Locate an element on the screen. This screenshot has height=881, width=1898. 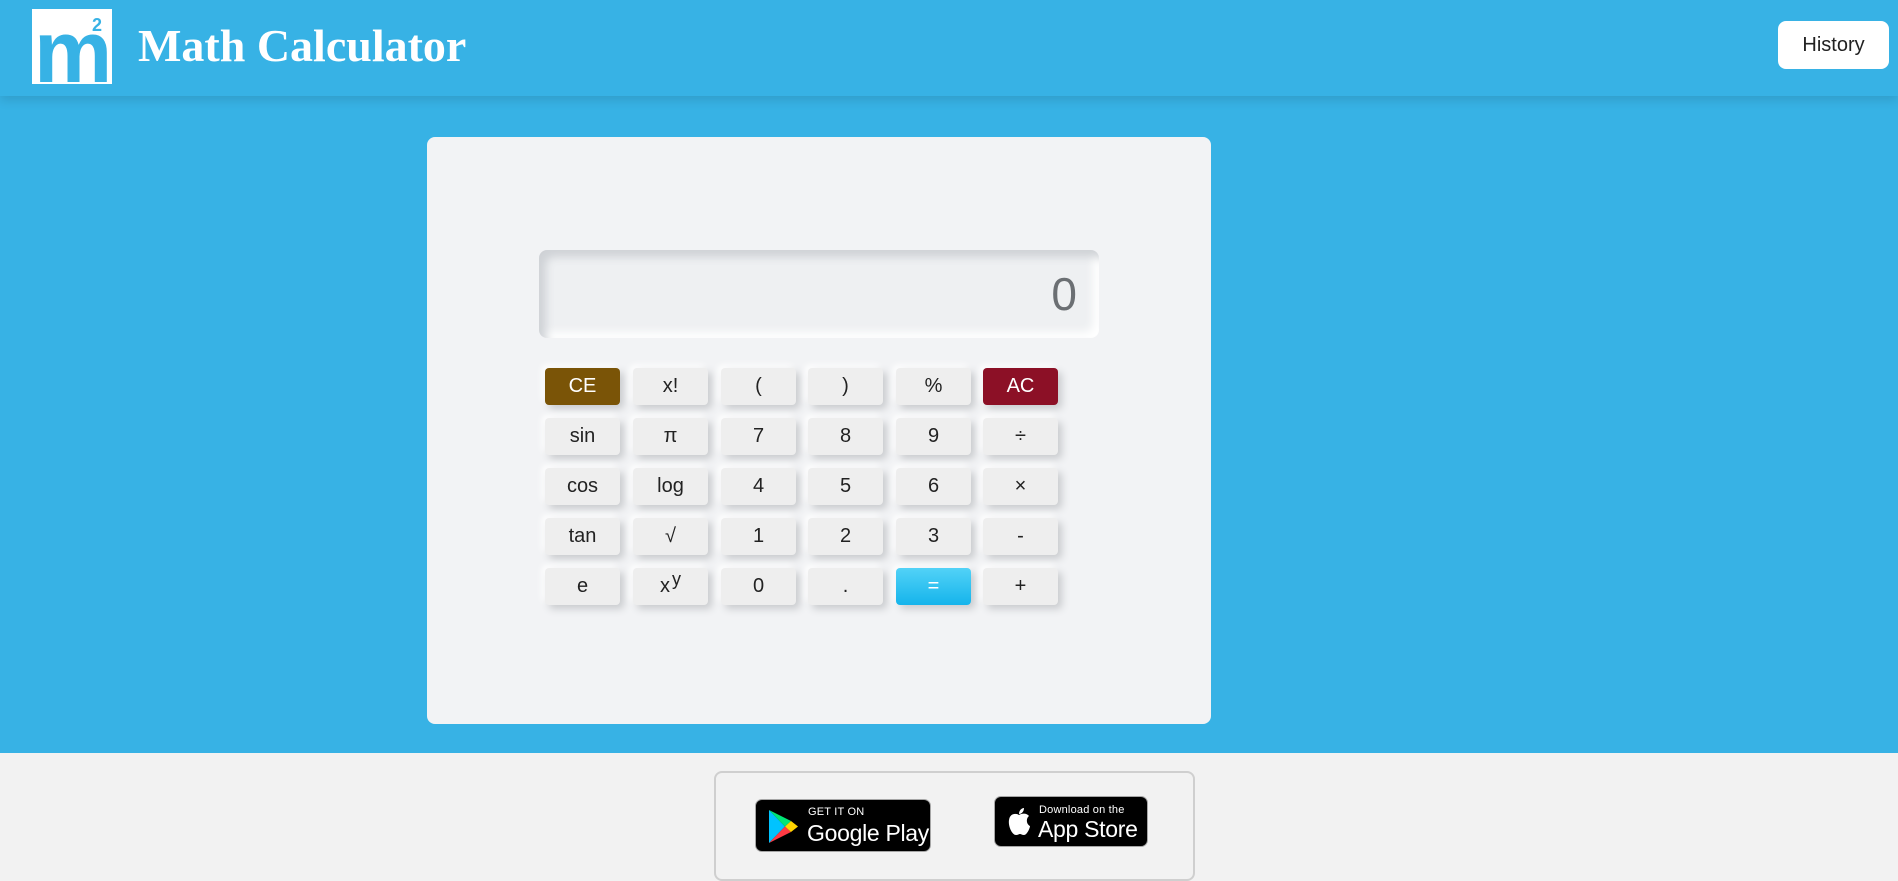
app-store-big-text: App Store is located at coordinates (1088, 829).